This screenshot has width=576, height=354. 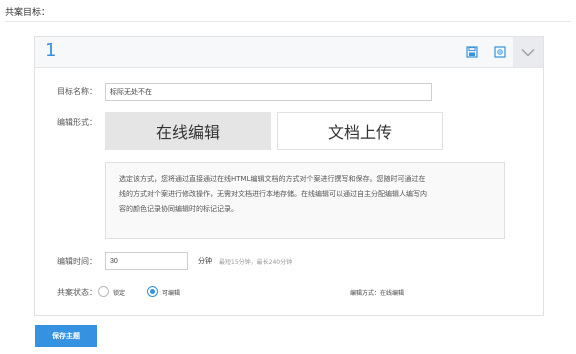 I want to click on edit-time-input, so click(x=146, y=261).